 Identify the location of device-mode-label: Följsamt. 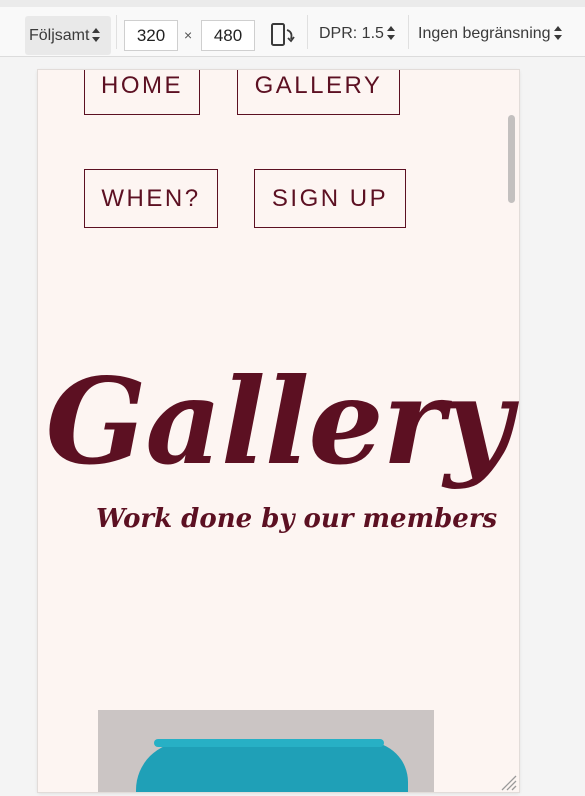
(59, 35).